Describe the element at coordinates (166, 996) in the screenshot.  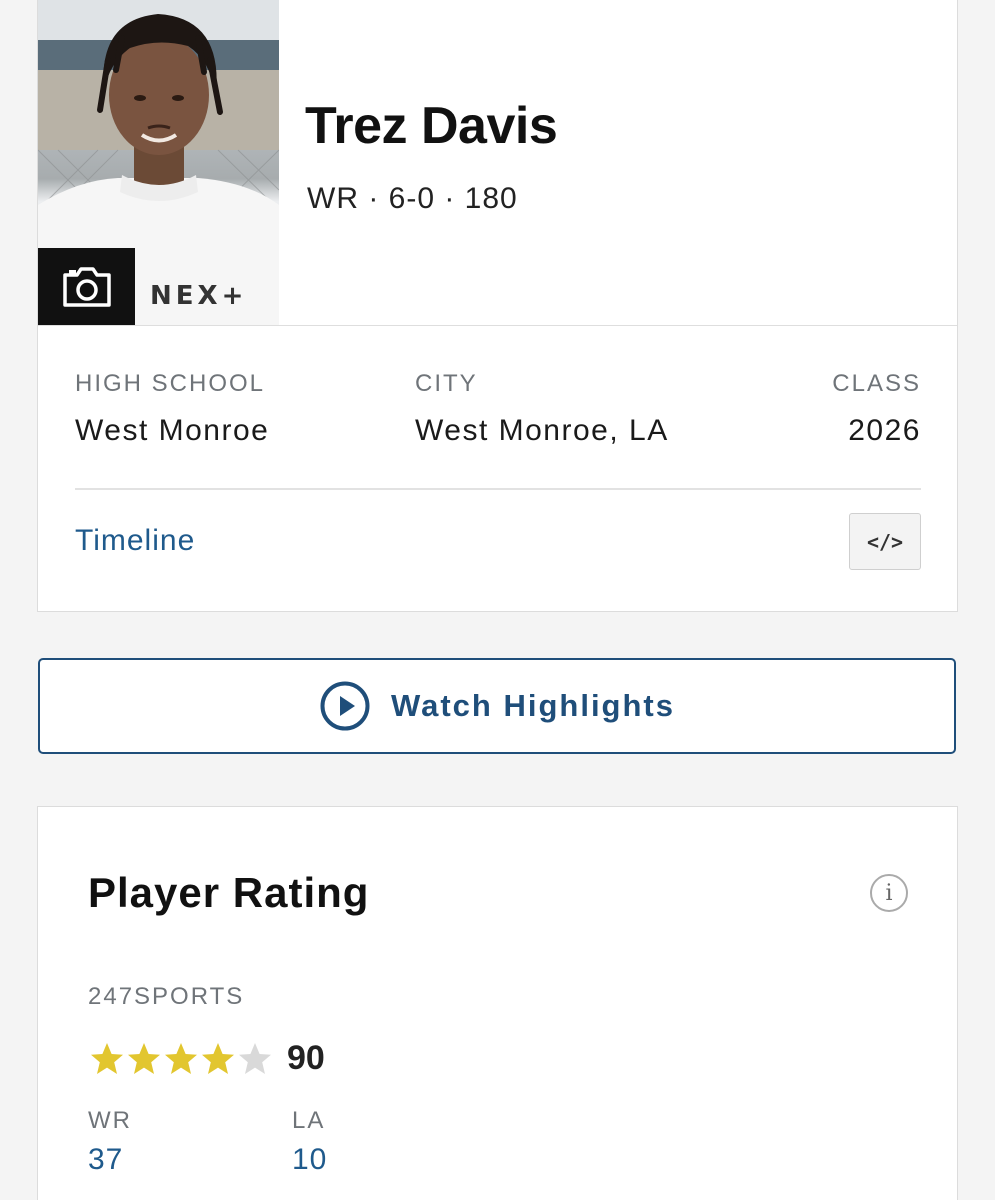
I see `rating-source-label: 247SPORTS` at that location.